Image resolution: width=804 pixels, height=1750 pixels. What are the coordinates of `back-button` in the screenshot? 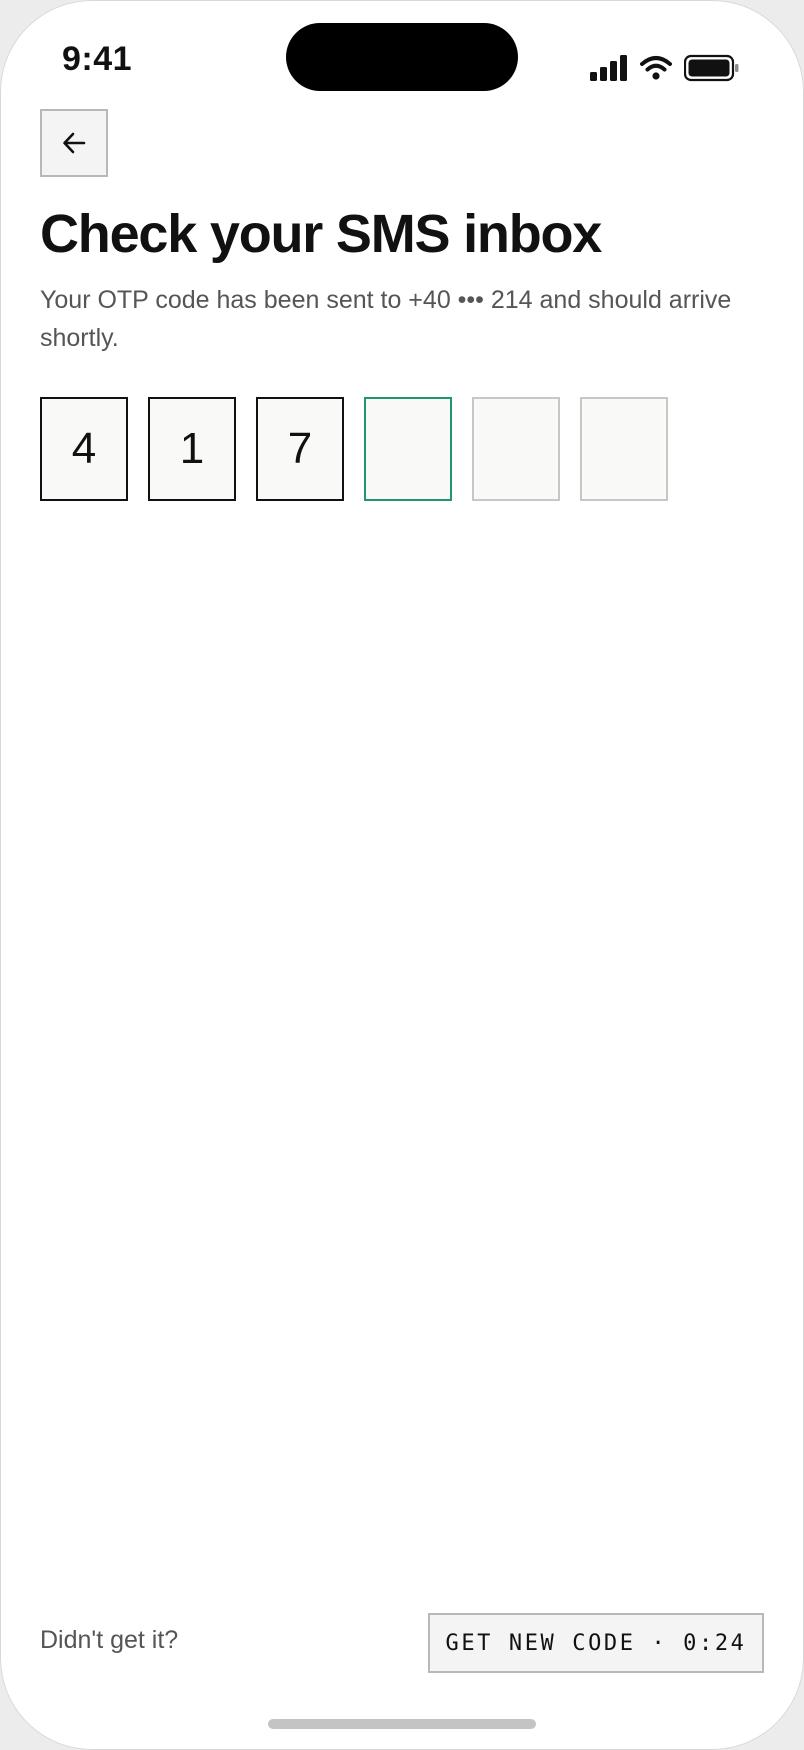 It's located at (74, 143).